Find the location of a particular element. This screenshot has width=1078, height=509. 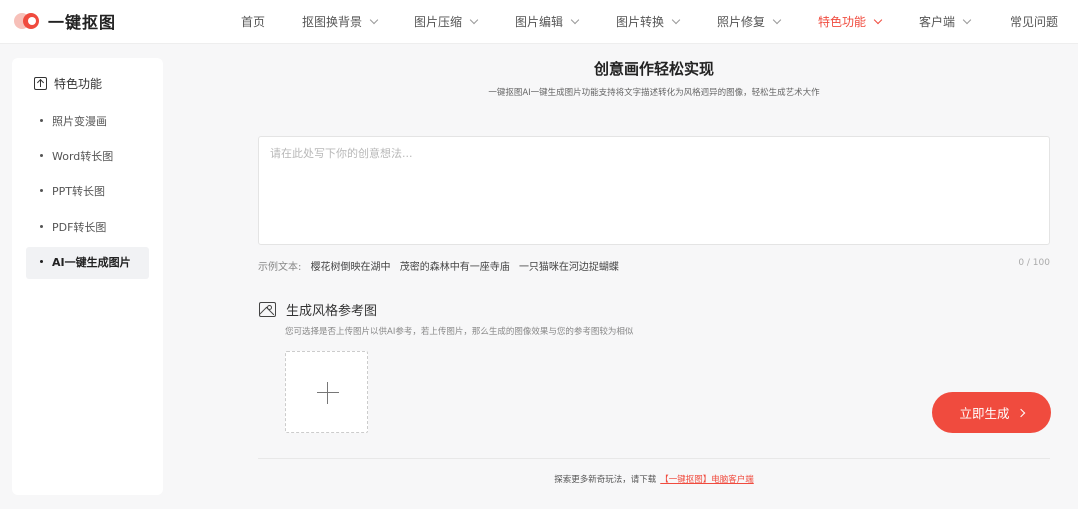

nav-home: 首页 is located at coordinates (253, 22).